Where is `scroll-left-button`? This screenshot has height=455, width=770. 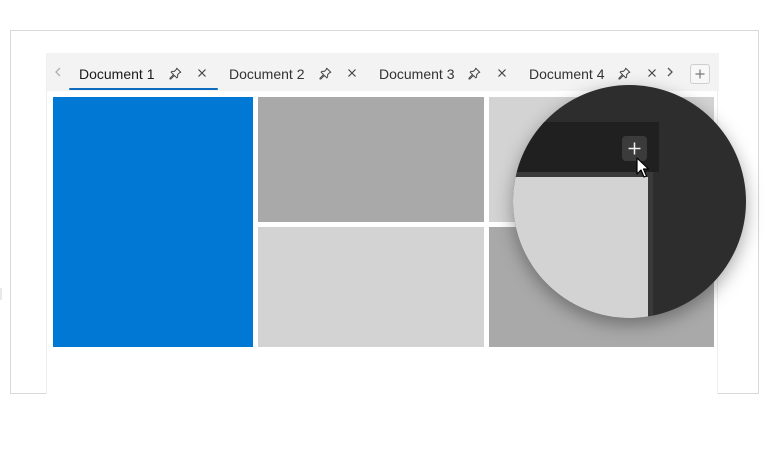
scroll-left-button is located at coordinates (58, 72).